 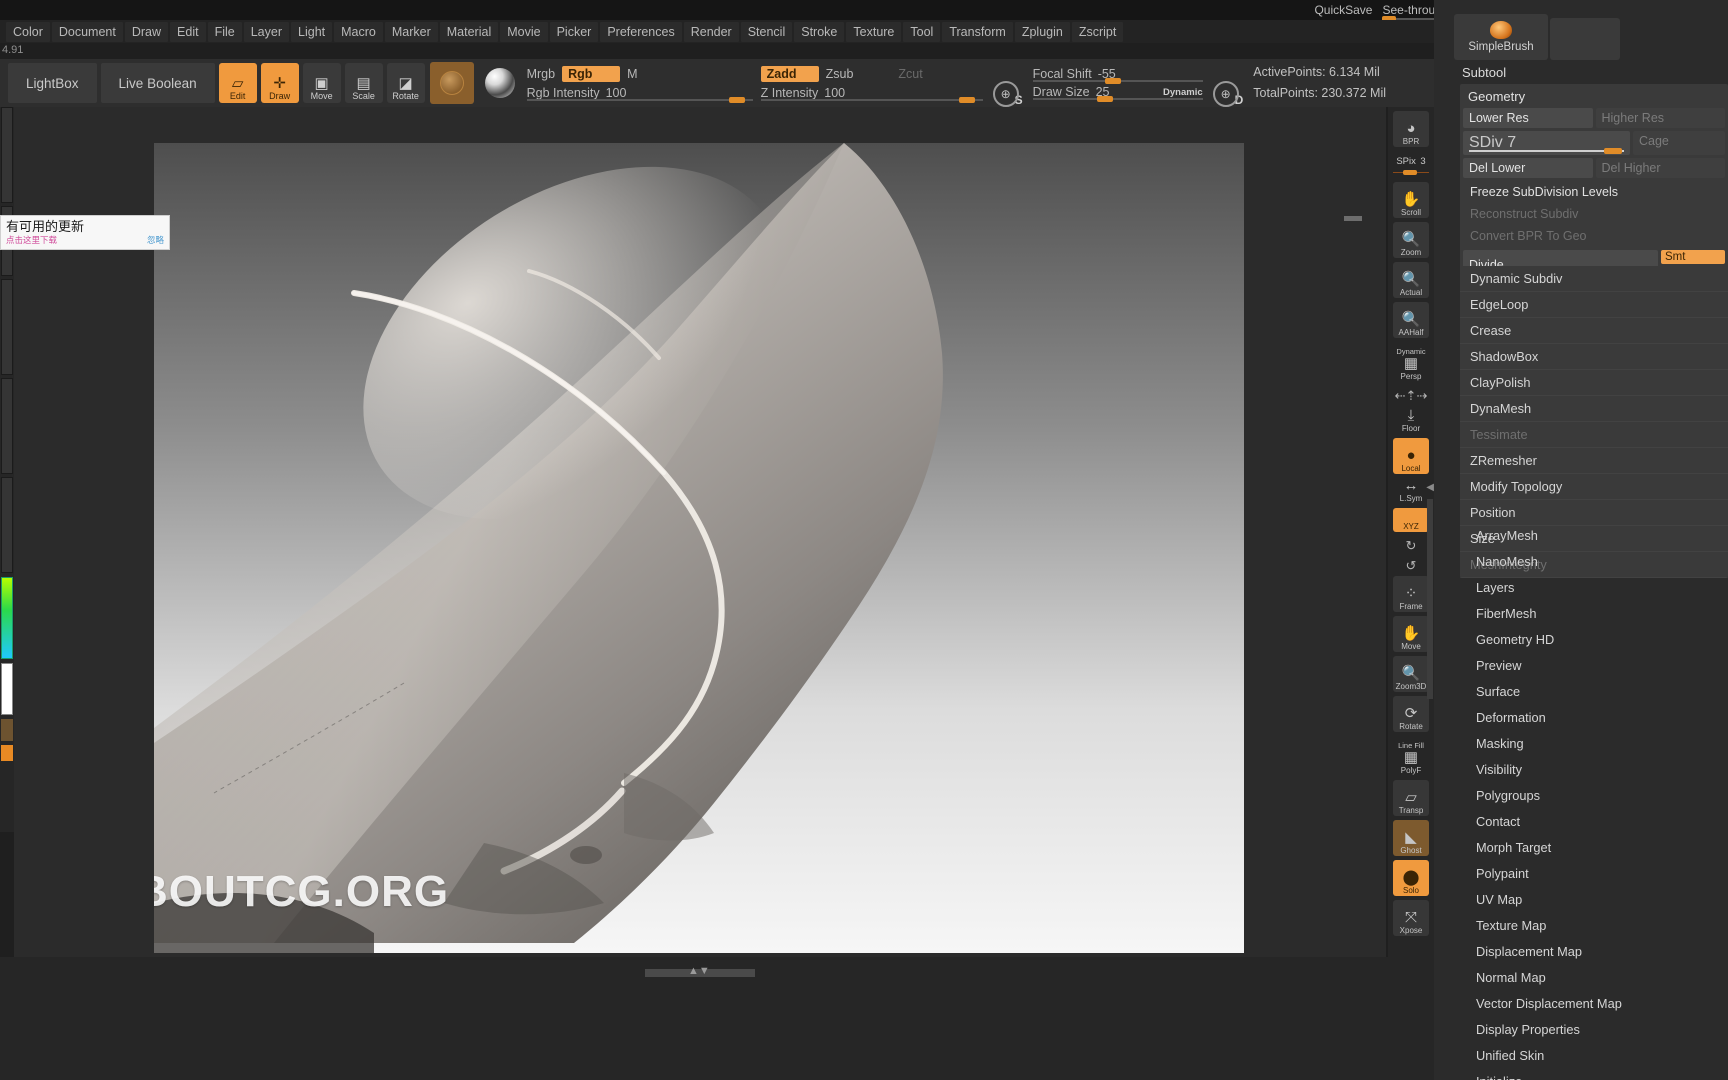 I want to click on material-slot-swatch, so click(x=7, y=730).